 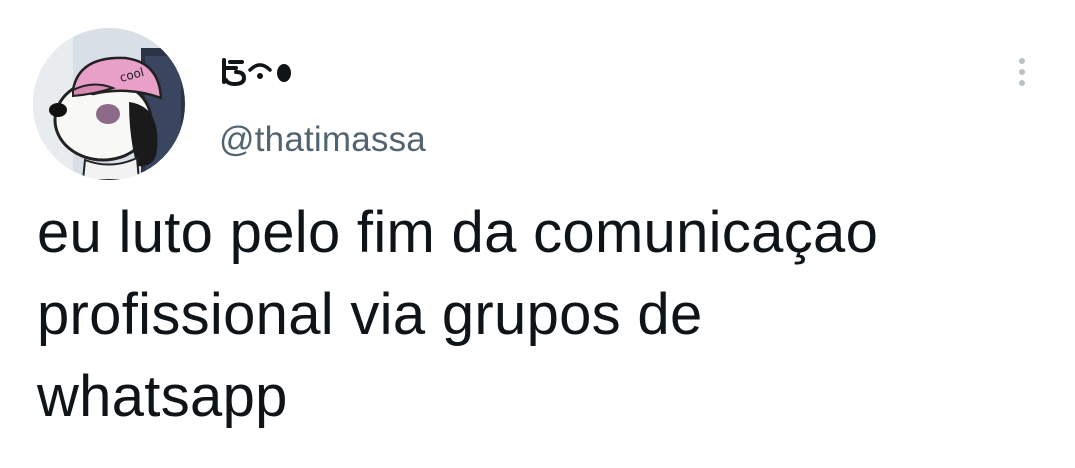 What do you see at coordinates (322, 140) in the screenshot?
I see `user-handle: @thatimassa` at bounding box center [322, 140].